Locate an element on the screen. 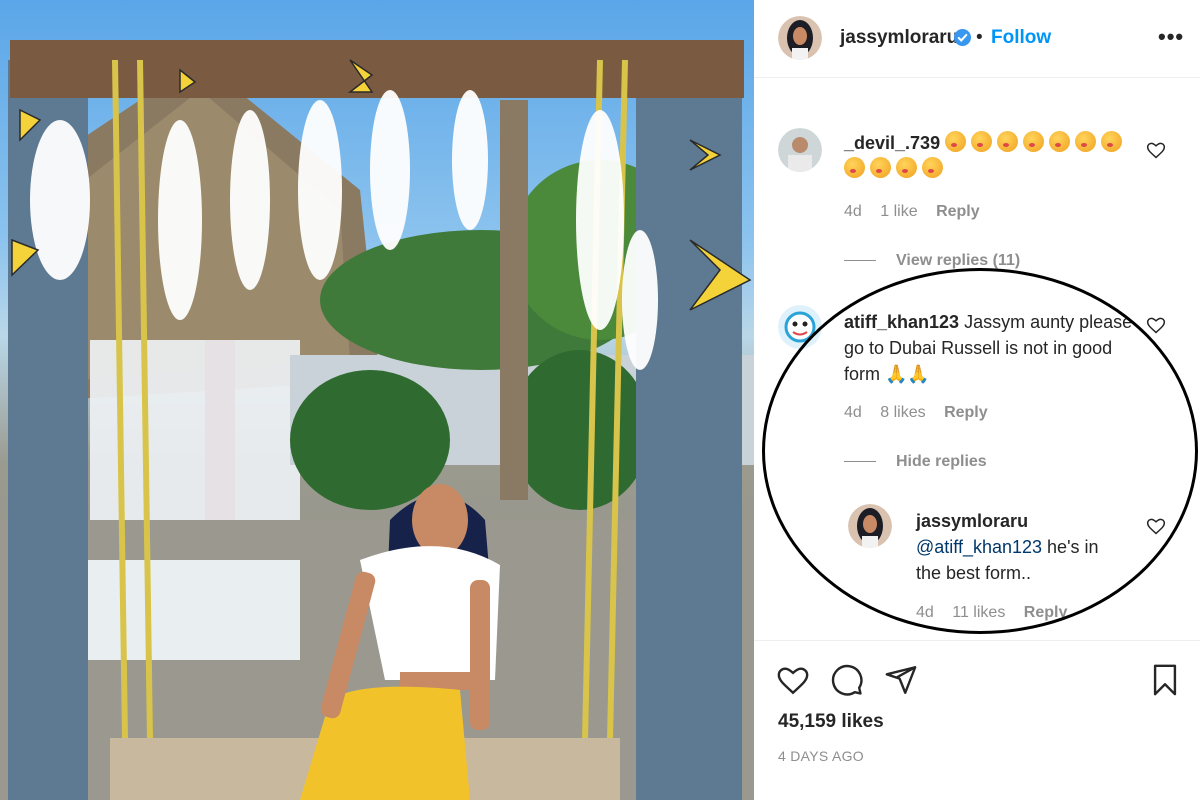 The image size is (1200, 800). reply-age: 4d is located at coordinates (925, 612).